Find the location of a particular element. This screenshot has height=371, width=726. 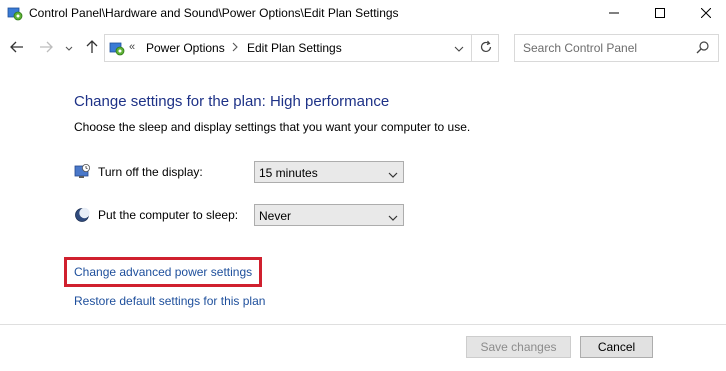

save-changes-button: Save changes is located at coordinates (518, 347).